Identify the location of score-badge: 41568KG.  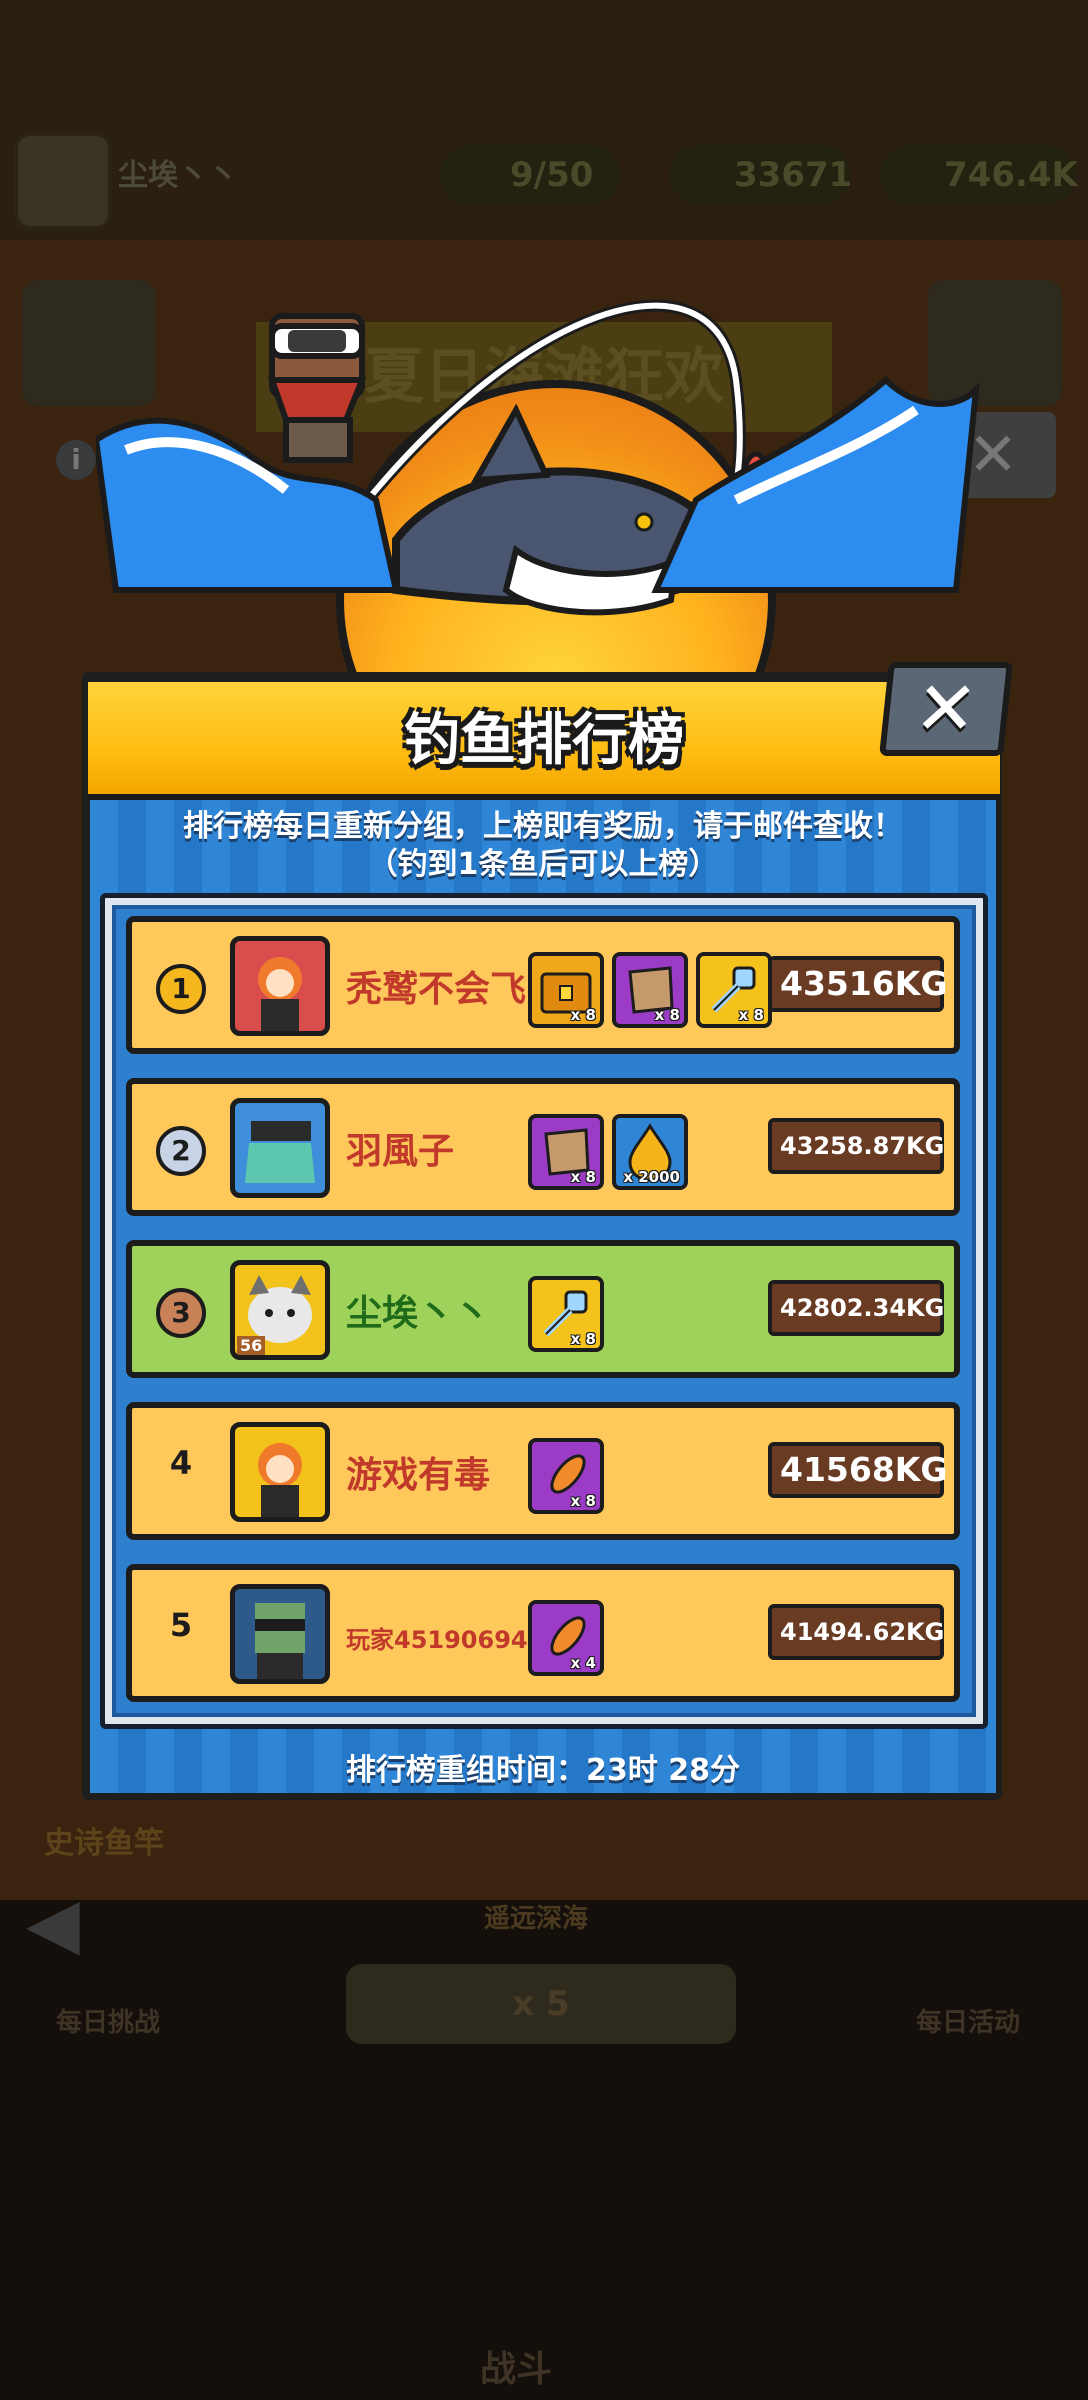
(857, 1470).